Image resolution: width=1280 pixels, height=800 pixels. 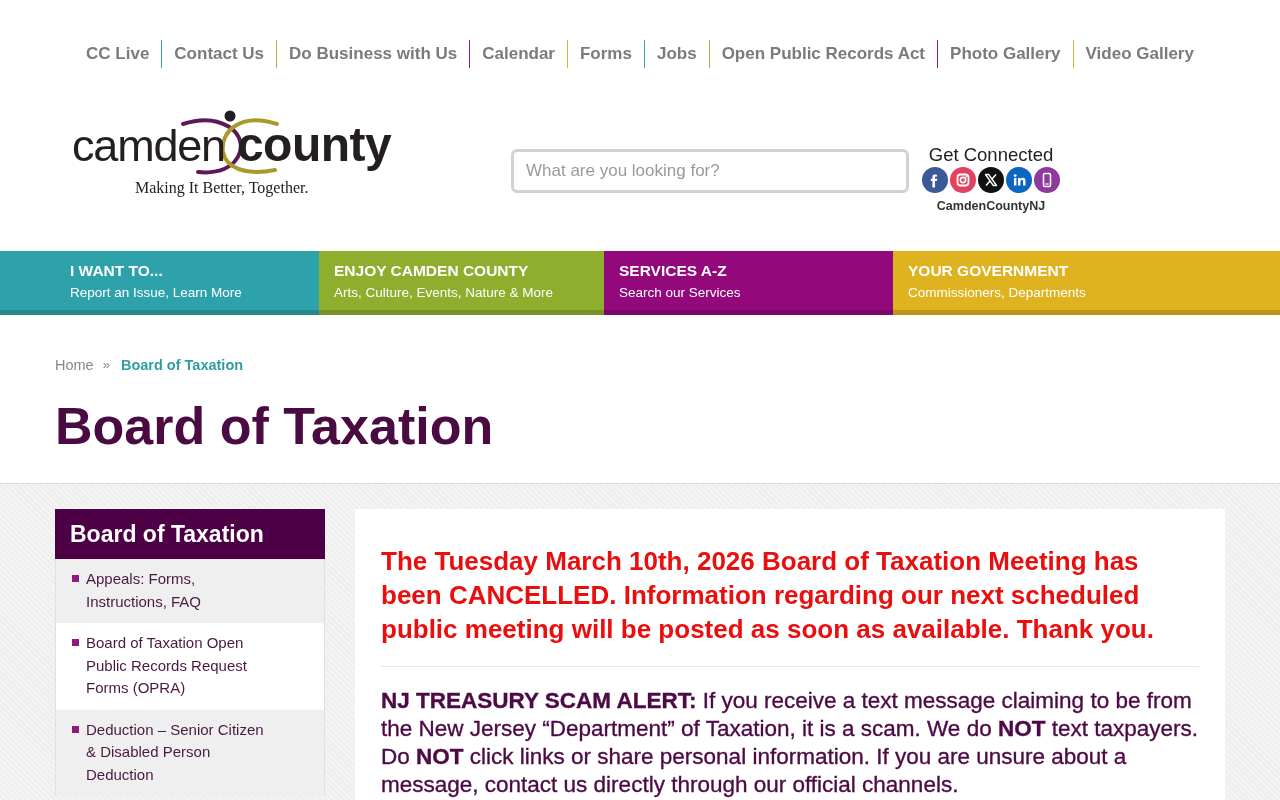 I want to click on nav-link: Open Public Records Act, so click(x=823, y=54).